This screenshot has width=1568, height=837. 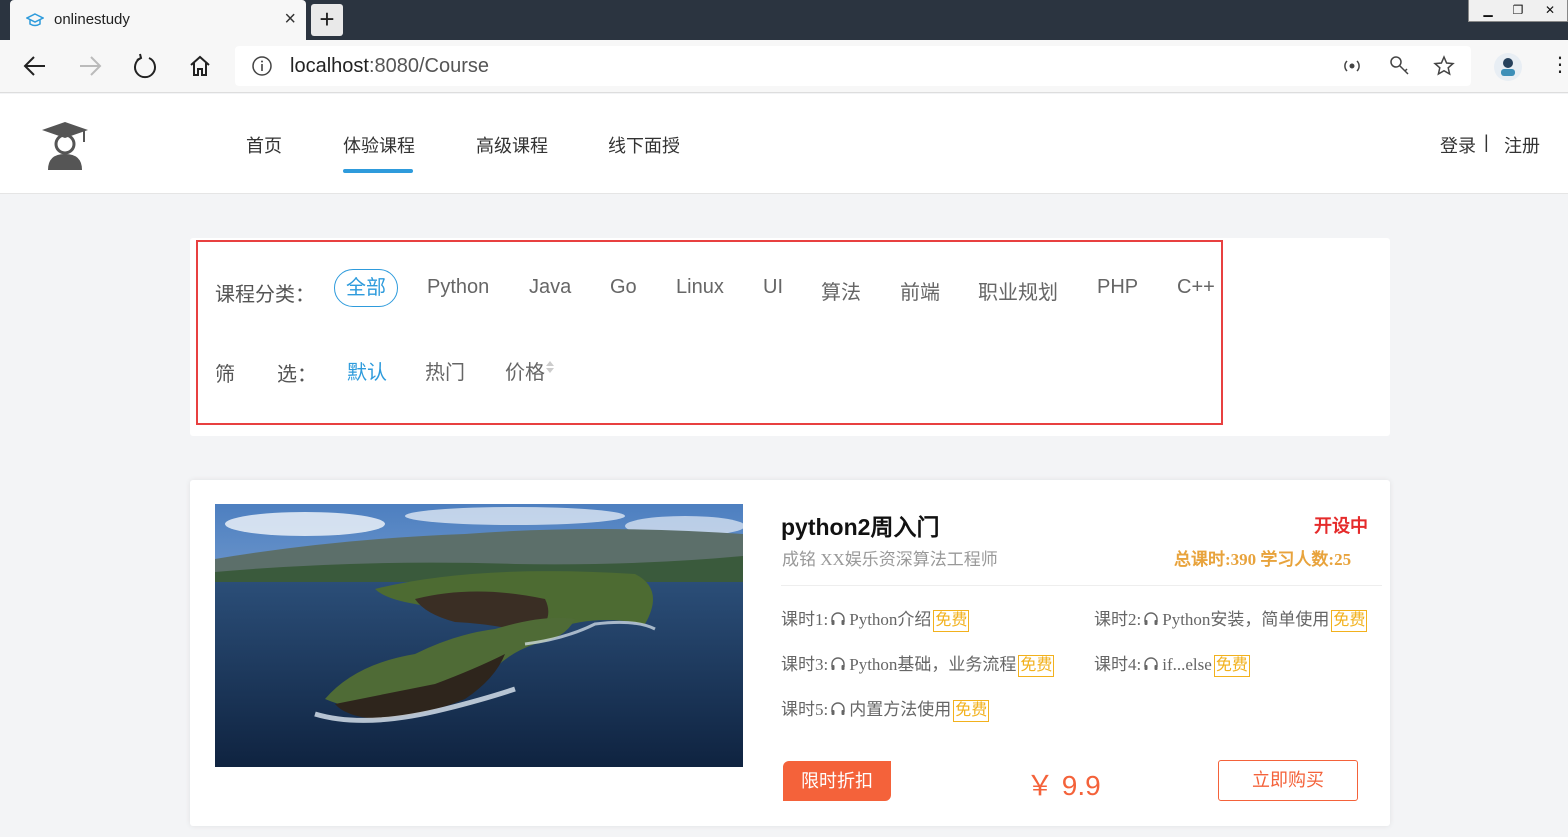 What do you see at coordinates (860, 525) in the screenshot?
I see `course-title: python2周入门` at bounding box center [860, 525].